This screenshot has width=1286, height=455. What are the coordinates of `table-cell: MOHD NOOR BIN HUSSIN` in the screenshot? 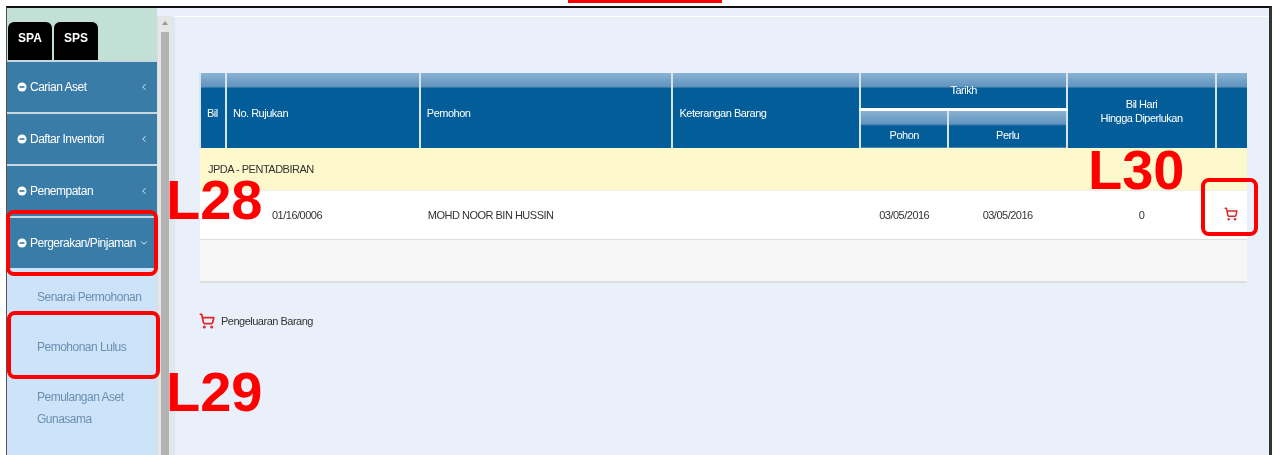 It's located at (546, 215).